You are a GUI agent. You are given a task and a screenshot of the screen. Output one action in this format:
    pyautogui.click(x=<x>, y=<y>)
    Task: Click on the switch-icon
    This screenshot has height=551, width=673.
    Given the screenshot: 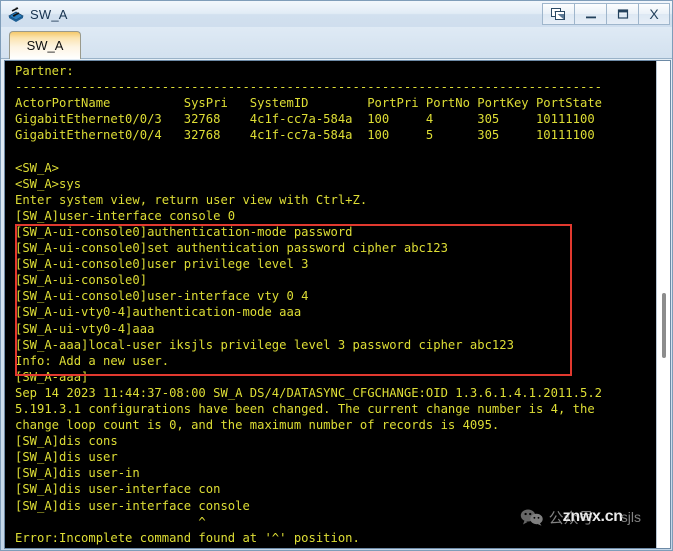 What is the action you would take?
    pyautogui.click(x=16, y=14)
    